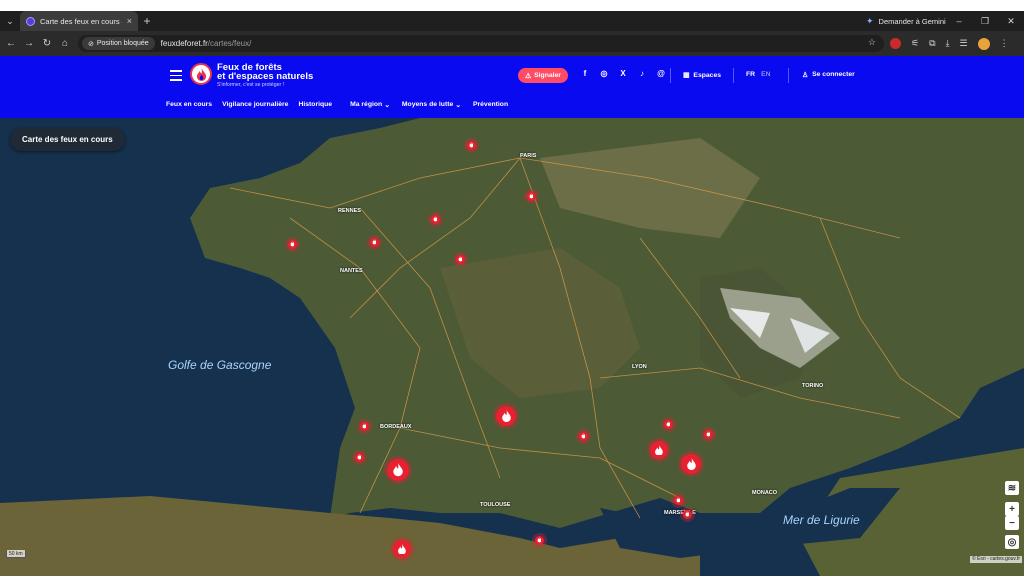 The width and height of the screenshot is (1024, 576). I want to click on tab-title: Carte des feux en cours — Feu, so click(81, 21).